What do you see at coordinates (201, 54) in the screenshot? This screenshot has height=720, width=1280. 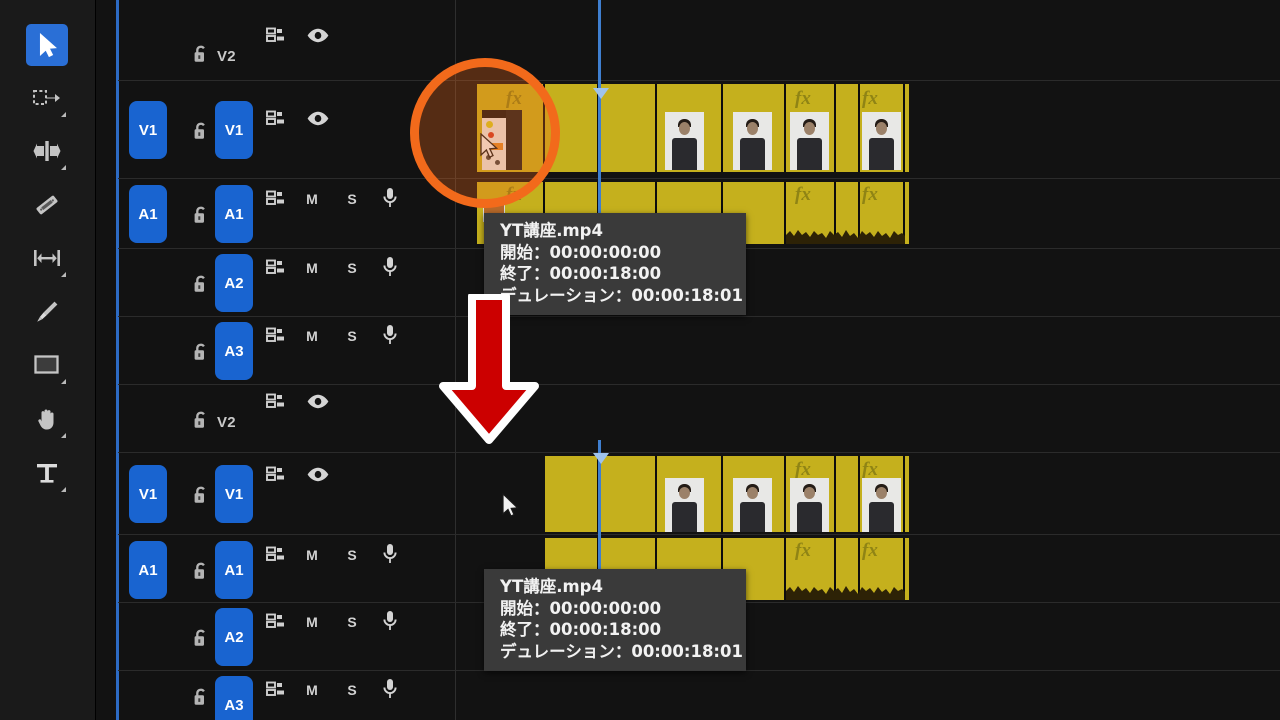 I see `lock-toggle-v2-top` at bounding box center [201, 54].